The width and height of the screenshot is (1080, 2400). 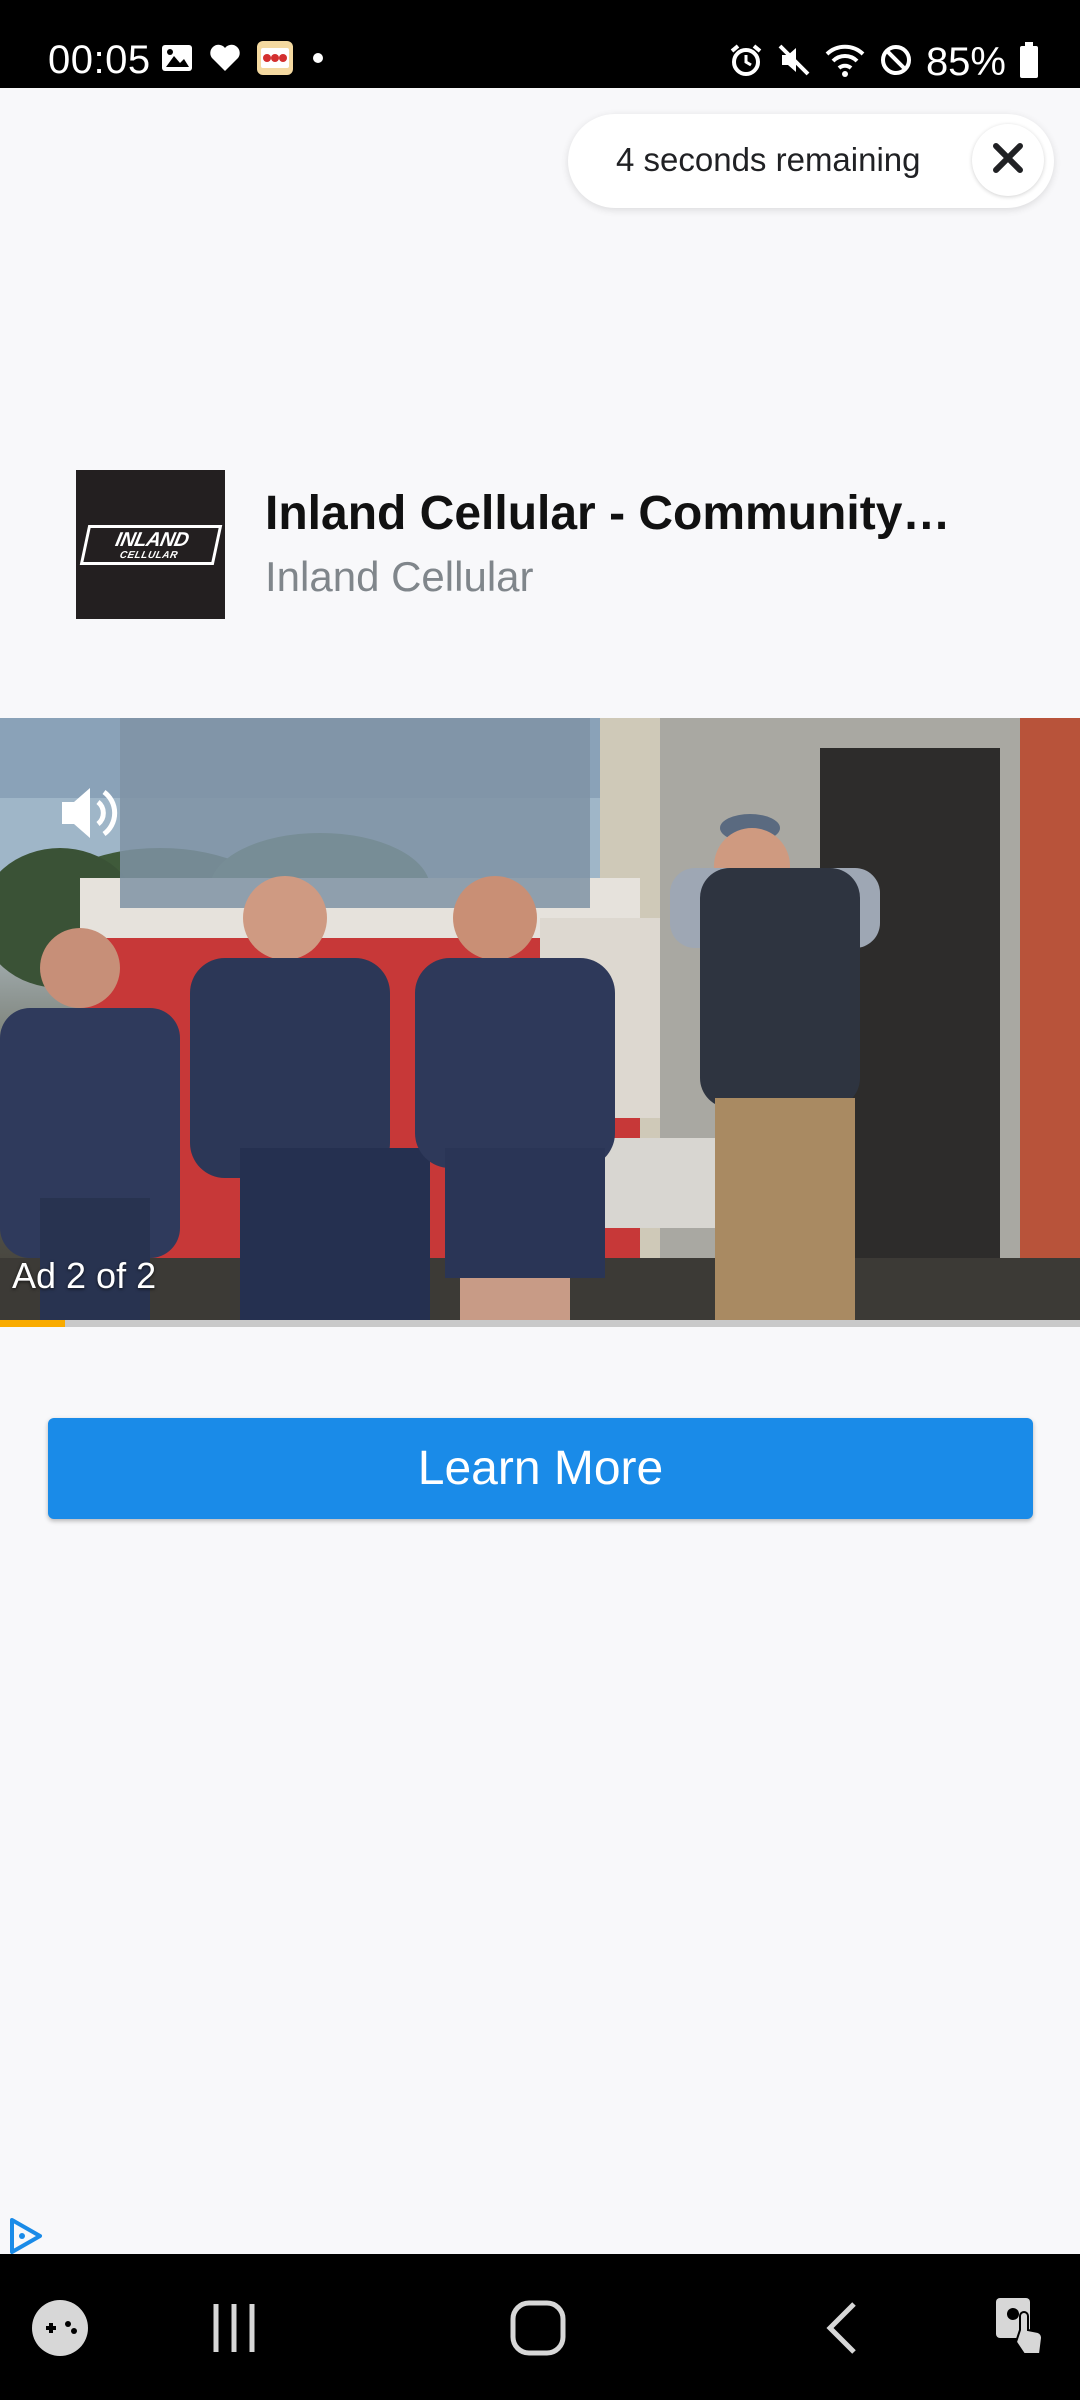 What do you see at coordinates (540, 44) in the screenshot?
I see `status-bar: 00:05 85%` at bounding box center [540, 44].